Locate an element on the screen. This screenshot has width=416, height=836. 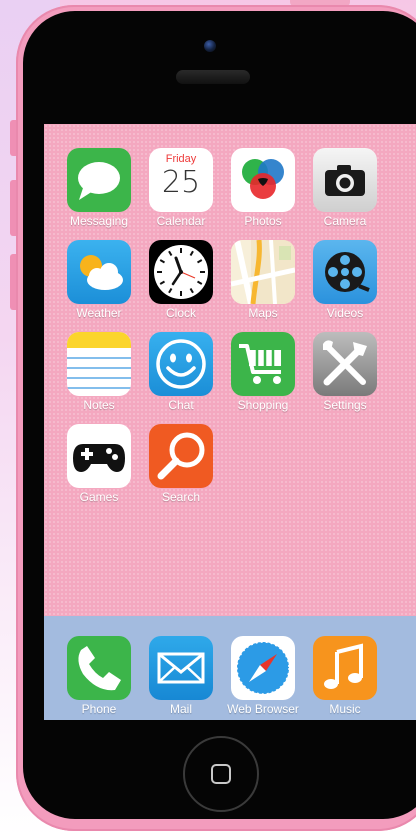
app-label: Chat is located at coordinates (181, 405).